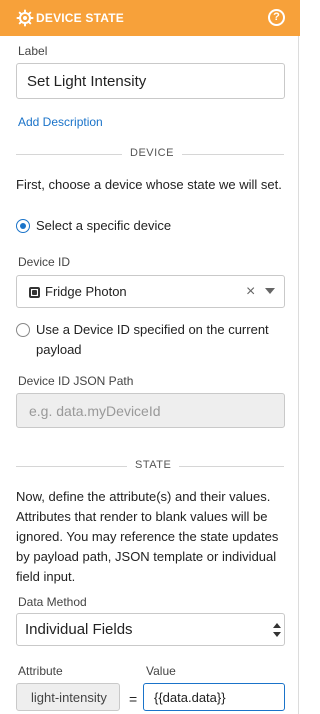 The height and width of the screenshot is (714, 320). I want to click on data-method-label: Data Method, so click(52, 602).